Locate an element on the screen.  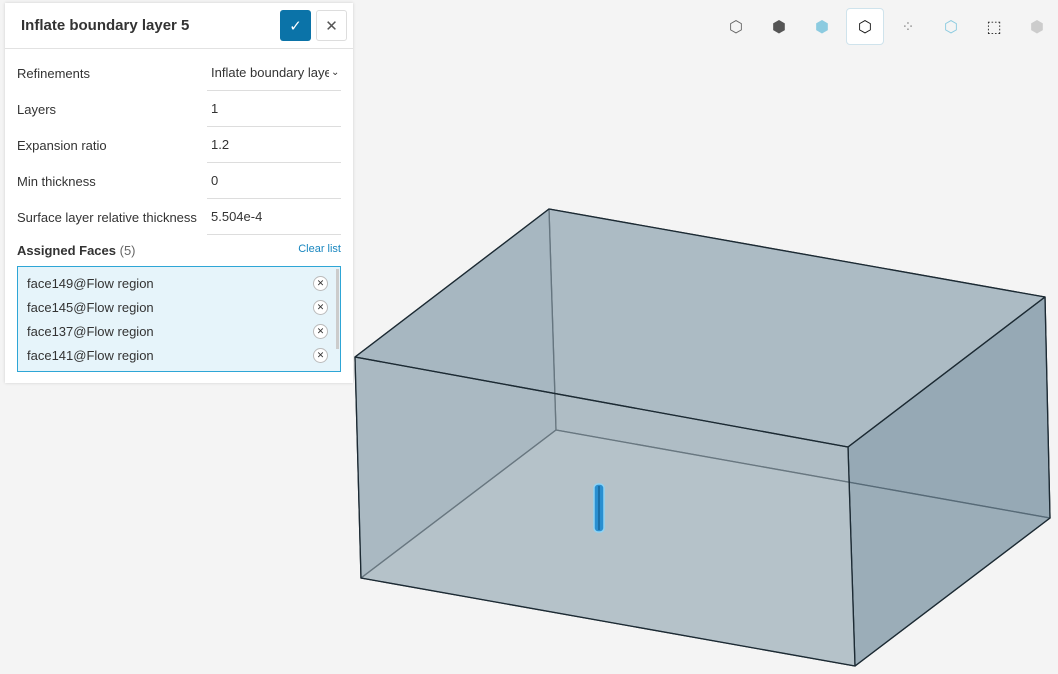
field-layers: Layers 1 is located at coordinates (179, 109).